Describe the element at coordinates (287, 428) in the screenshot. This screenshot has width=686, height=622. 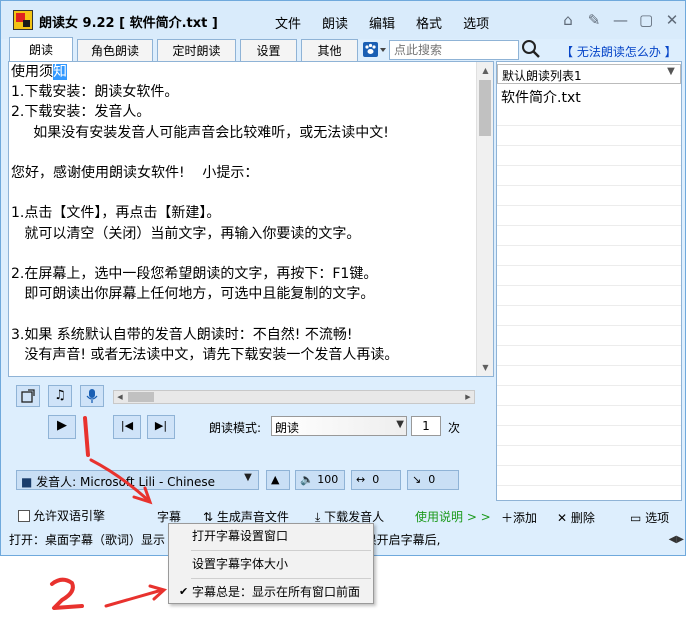
I see `mode-select-value: 朗读` at that location.